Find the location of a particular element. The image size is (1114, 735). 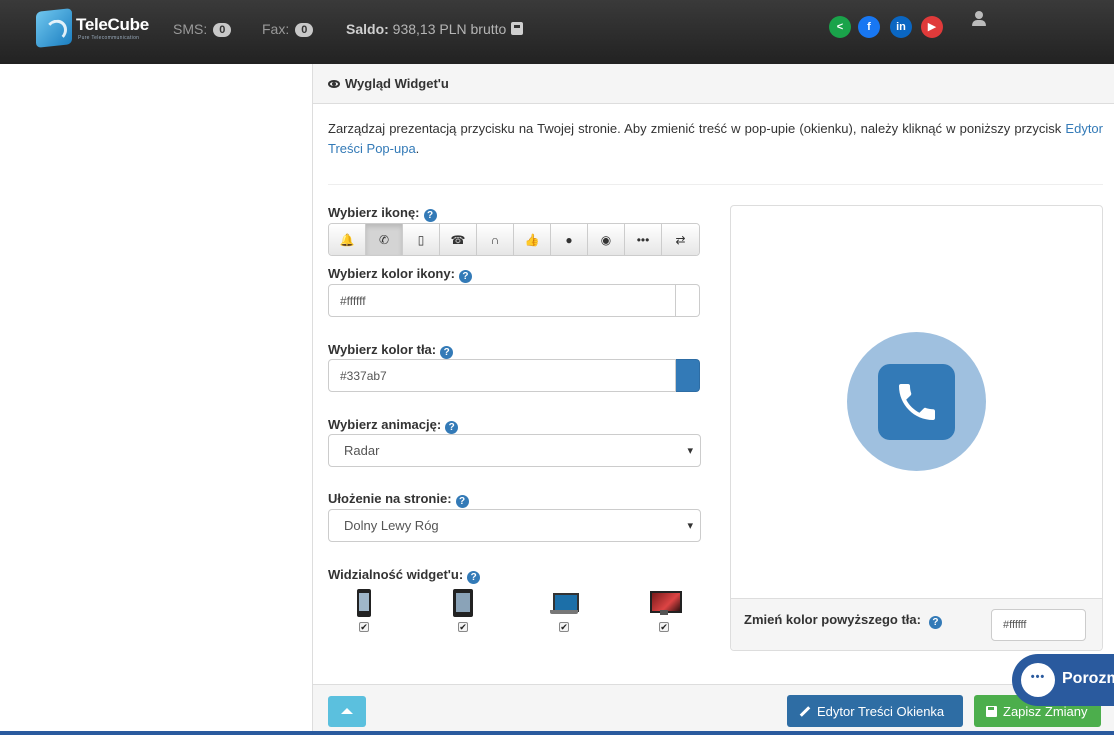

panel-heading: Wygląd Widget'u is located at coordinates (713, 84).